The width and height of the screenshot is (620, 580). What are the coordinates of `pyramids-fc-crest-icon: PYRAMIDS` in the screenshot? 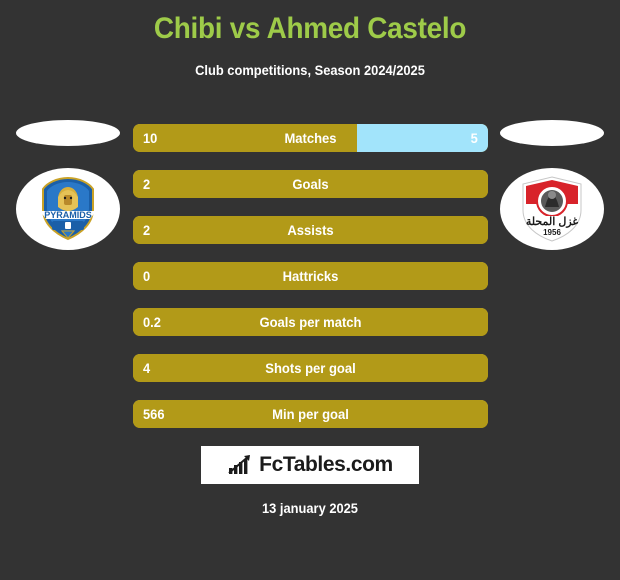 It's located at (68, 208).